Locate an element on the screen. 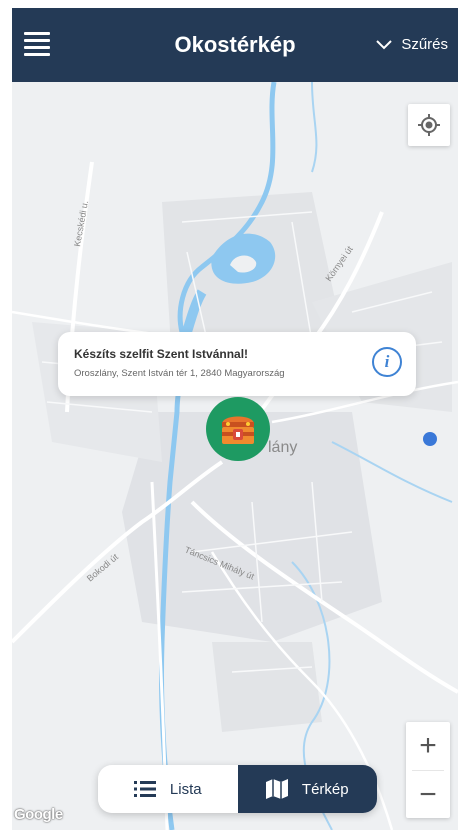  google-logo: Google is located at coordinates (38, 814).